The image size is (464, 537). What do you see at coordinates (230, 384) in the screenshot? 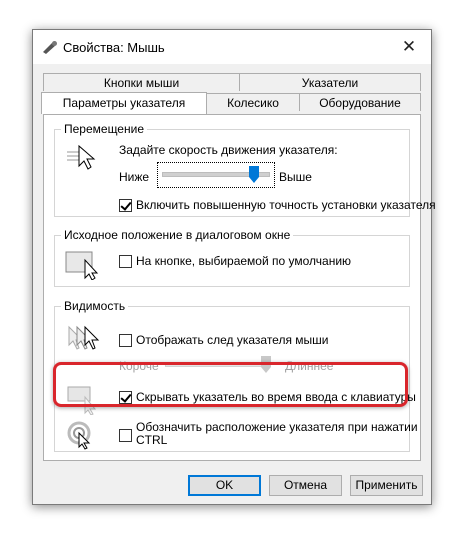
I see `annotation-highlight-frame` at bounding box center [230, 384].